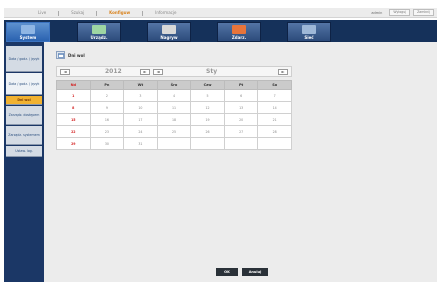 This screenshot has width=441, height=283. Describe the element at coordinates (158, 72) in the screenshot. I see `prev-month-button: ◄` at that location.